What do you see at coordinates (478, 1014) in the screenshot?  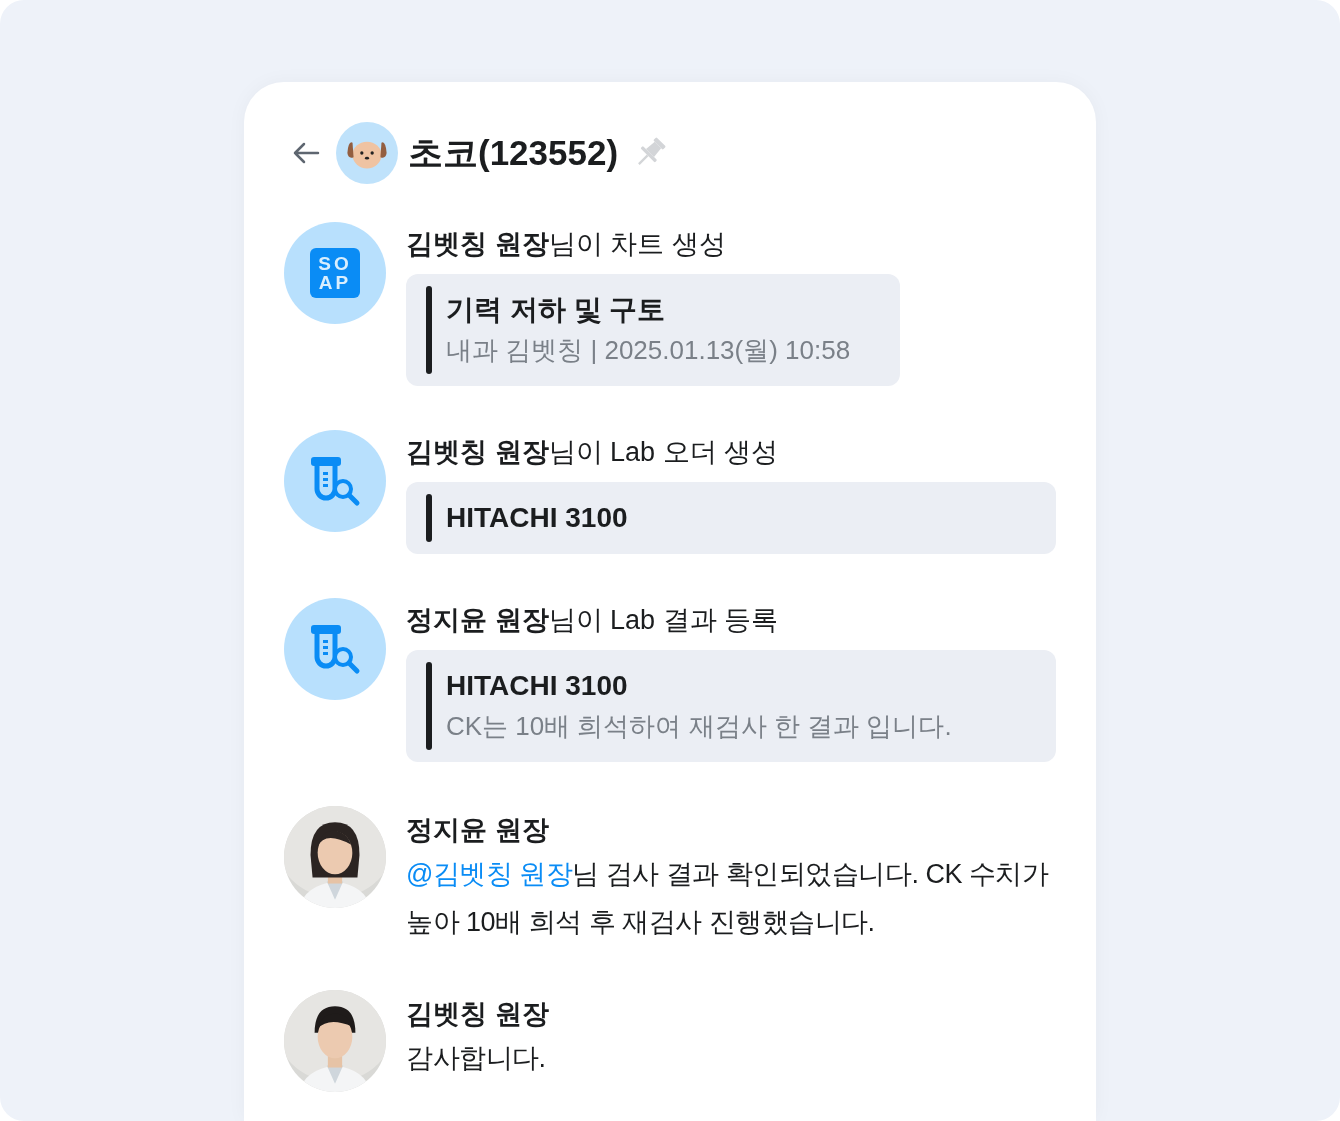 I see `message-author: 김벳칭 원장` at bounding box center [478, 1014].